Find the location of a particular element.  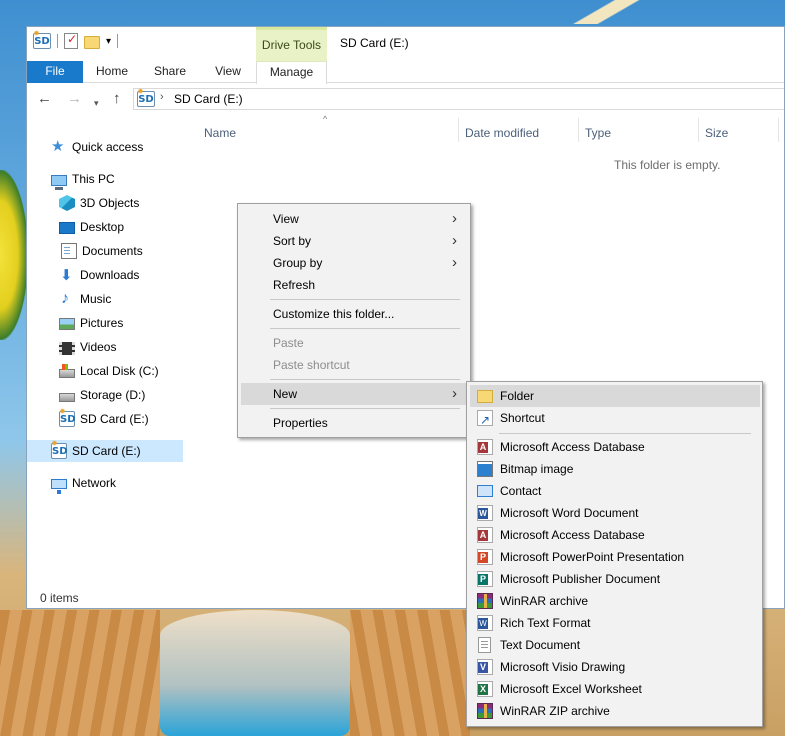

nav-desktop: Desktop is located at coordinates (120, 227).